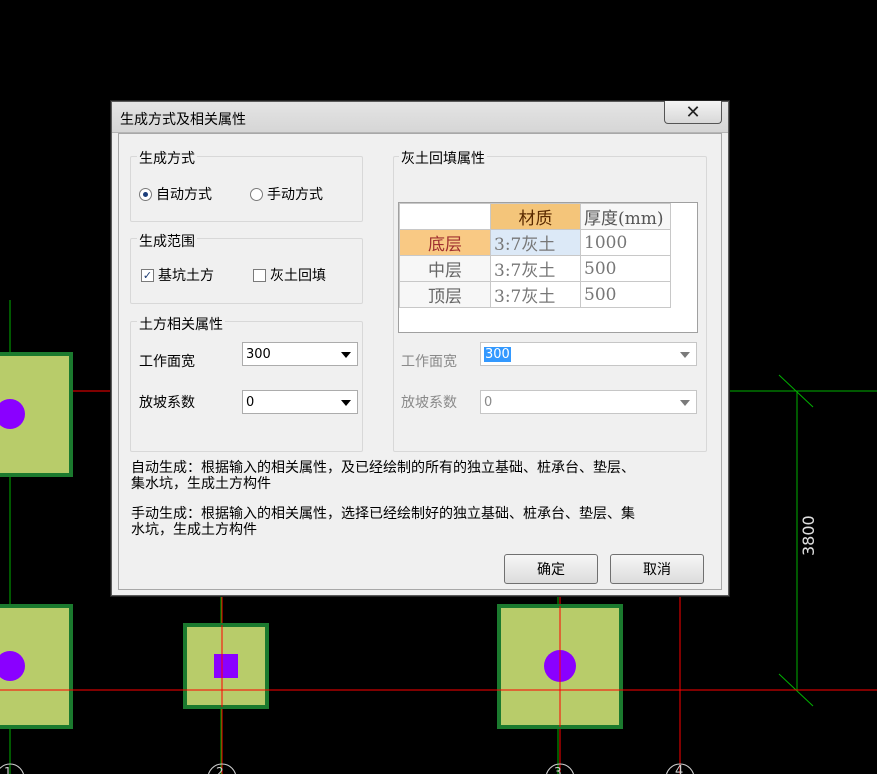  I want to click on table-header-row: 材质 厚度(mm), so click(535, 216).